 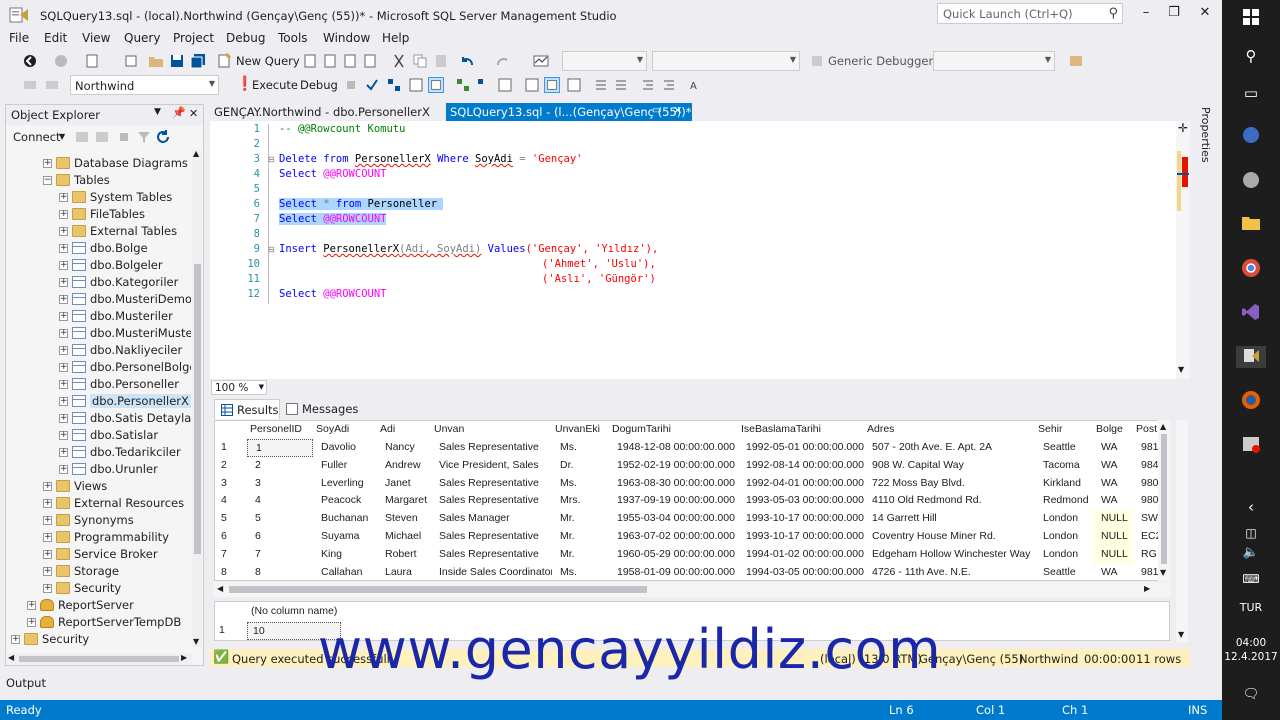 What do you see at coordinates (98, 300) in the screenshot?
I see `tree-item: + dbo.MusteriDemog` at bounding box center [98, 300].